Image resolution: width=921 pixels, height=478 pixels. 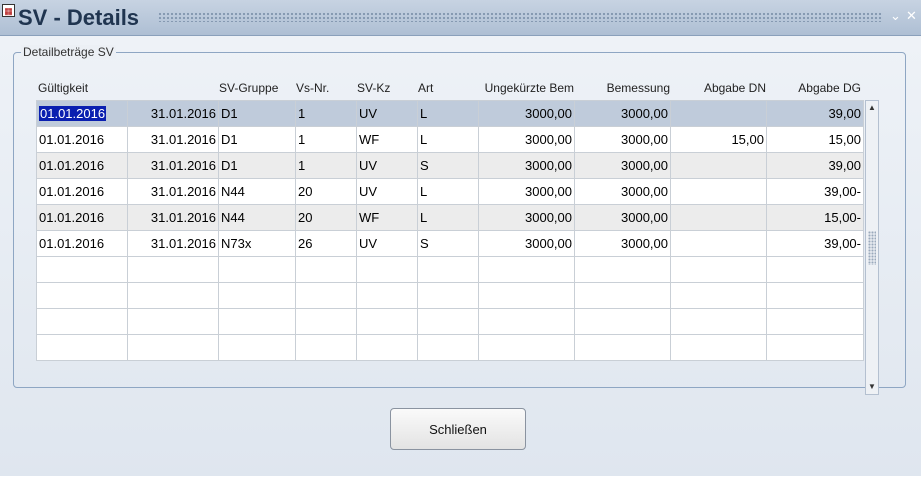 I want to click on window-titlebar: ▦ SV - Details ⌄ ✕, so click(x=460, y=18).